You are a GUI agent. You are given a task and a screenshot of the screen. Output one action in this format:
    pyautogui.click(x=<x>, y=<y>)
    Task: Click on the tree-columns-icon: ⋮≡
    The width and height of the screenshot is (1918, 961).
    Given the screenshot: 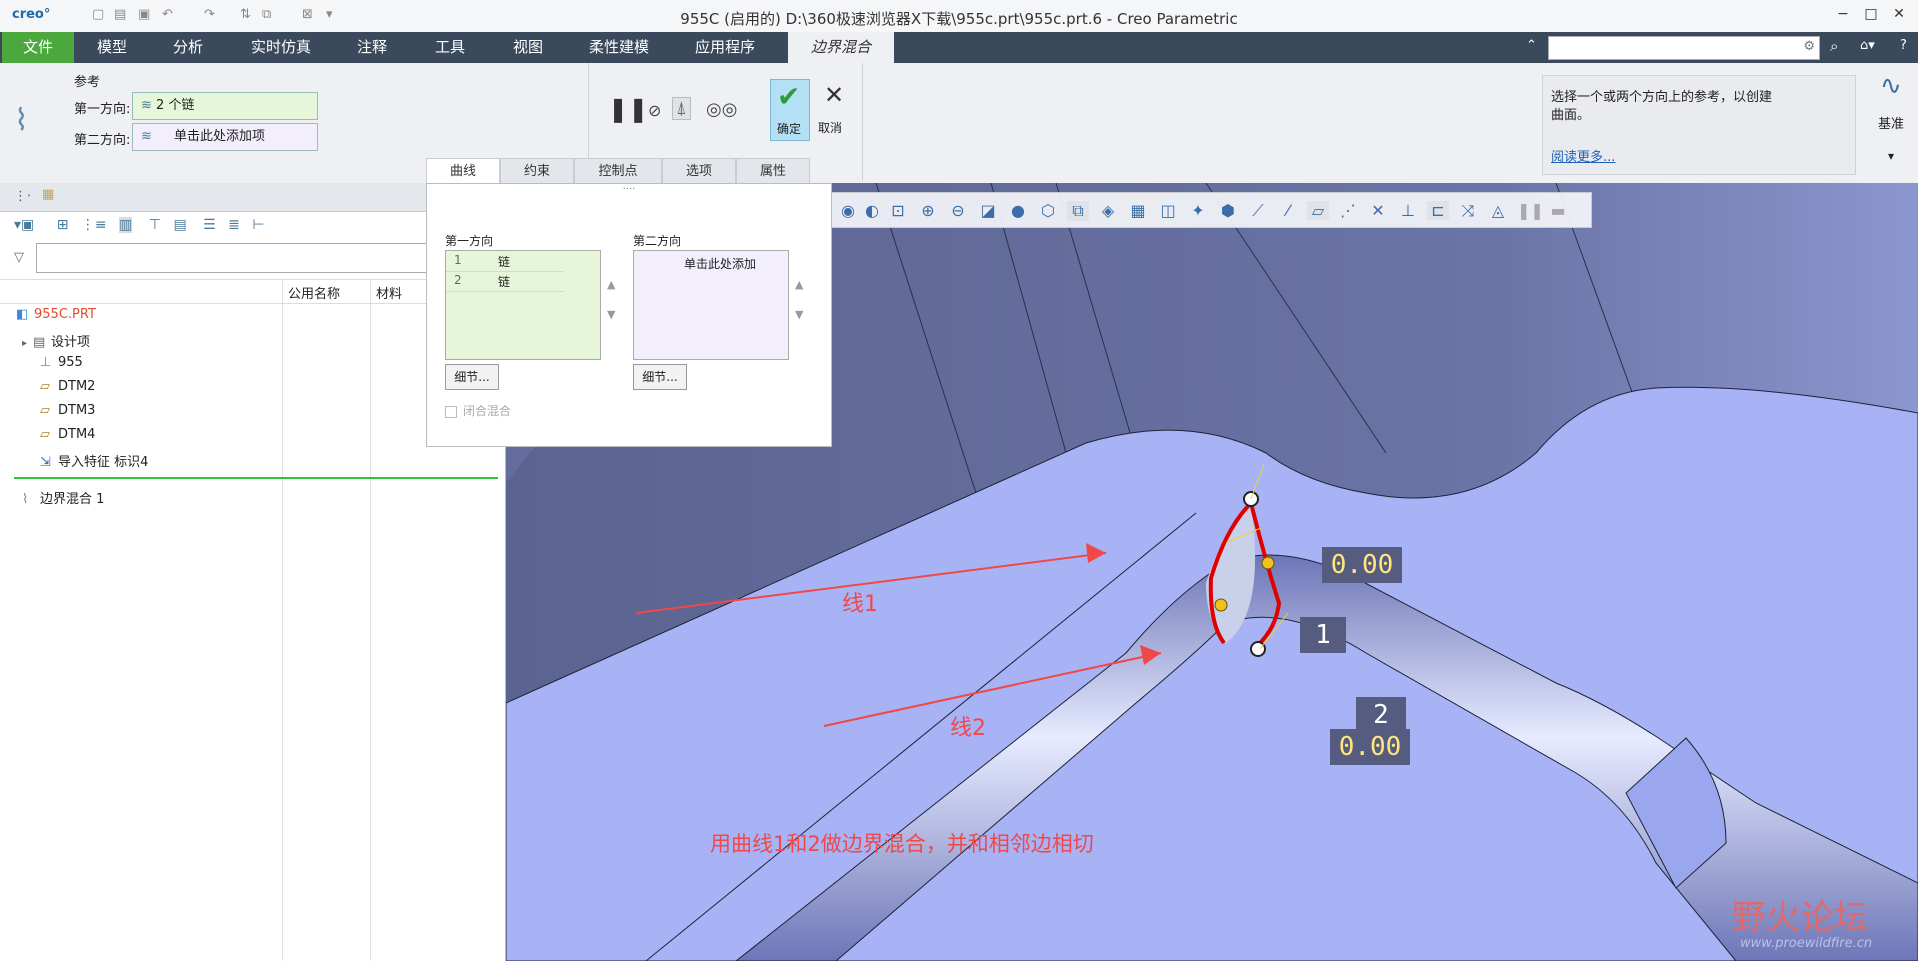 What is the action you would take?
    pyautogui.click(x=94, y=225)
    